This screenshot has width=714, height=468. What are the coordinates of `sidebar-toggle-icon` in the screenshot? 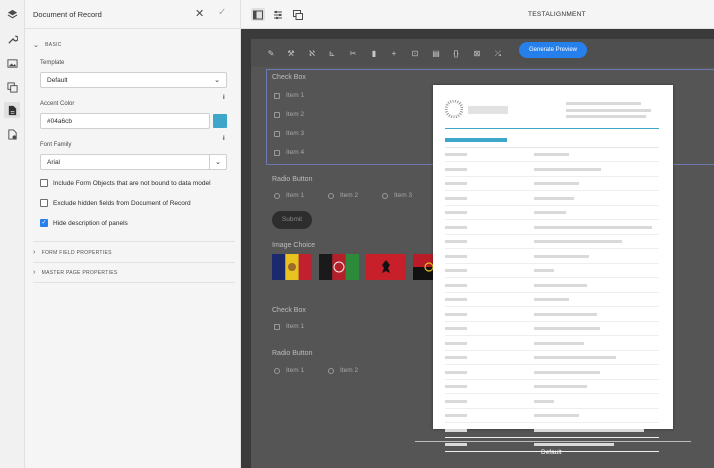 It's located at (258, 14).